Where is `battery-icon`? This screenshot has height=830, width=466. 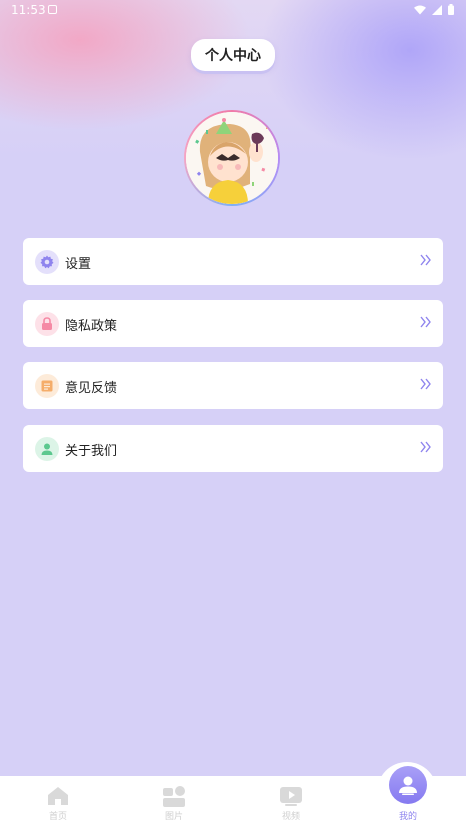 battery-icon is located at coordinates (451, 9).